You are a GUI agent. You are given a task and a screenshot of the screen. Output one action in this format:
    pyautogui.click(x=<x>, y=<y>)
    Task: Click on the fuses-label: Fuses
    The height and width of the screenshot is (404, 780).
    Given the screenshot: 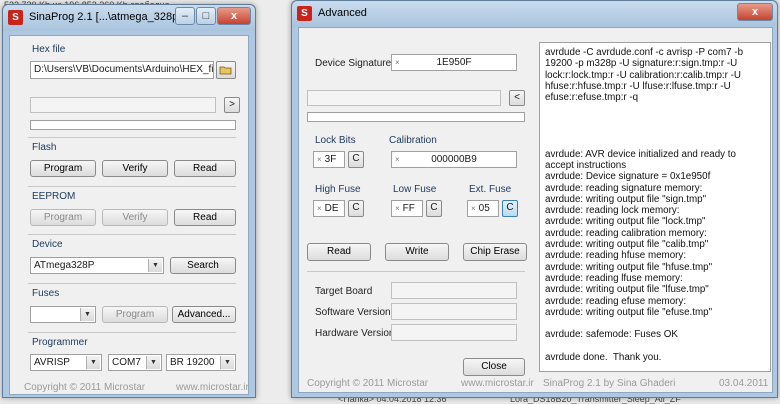 What is the action you would take?
    pyautogui.click(x=46, y=293)
    